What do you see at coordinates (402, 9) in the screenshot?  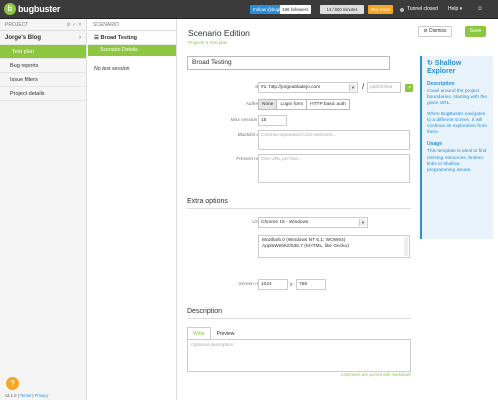 I see `status-dot-icon` at bounding box center [402, 9].